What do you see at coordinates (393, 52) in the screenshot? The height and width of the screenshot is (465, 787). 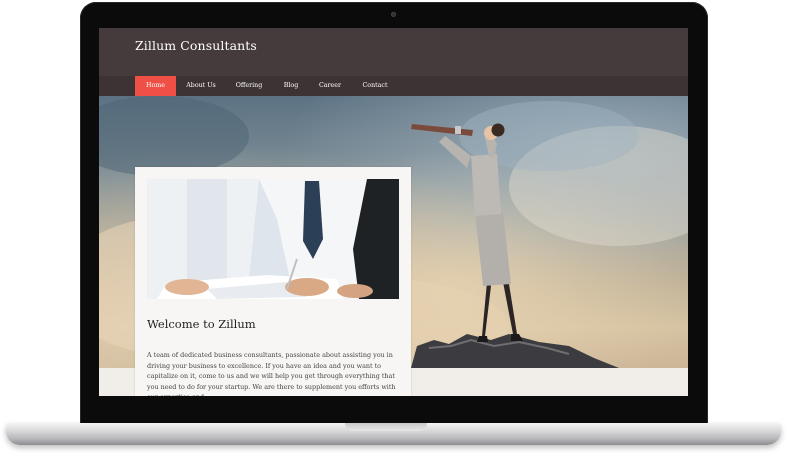 I see `site-header: Zillum Consultants` at bounding box center [393, 52].